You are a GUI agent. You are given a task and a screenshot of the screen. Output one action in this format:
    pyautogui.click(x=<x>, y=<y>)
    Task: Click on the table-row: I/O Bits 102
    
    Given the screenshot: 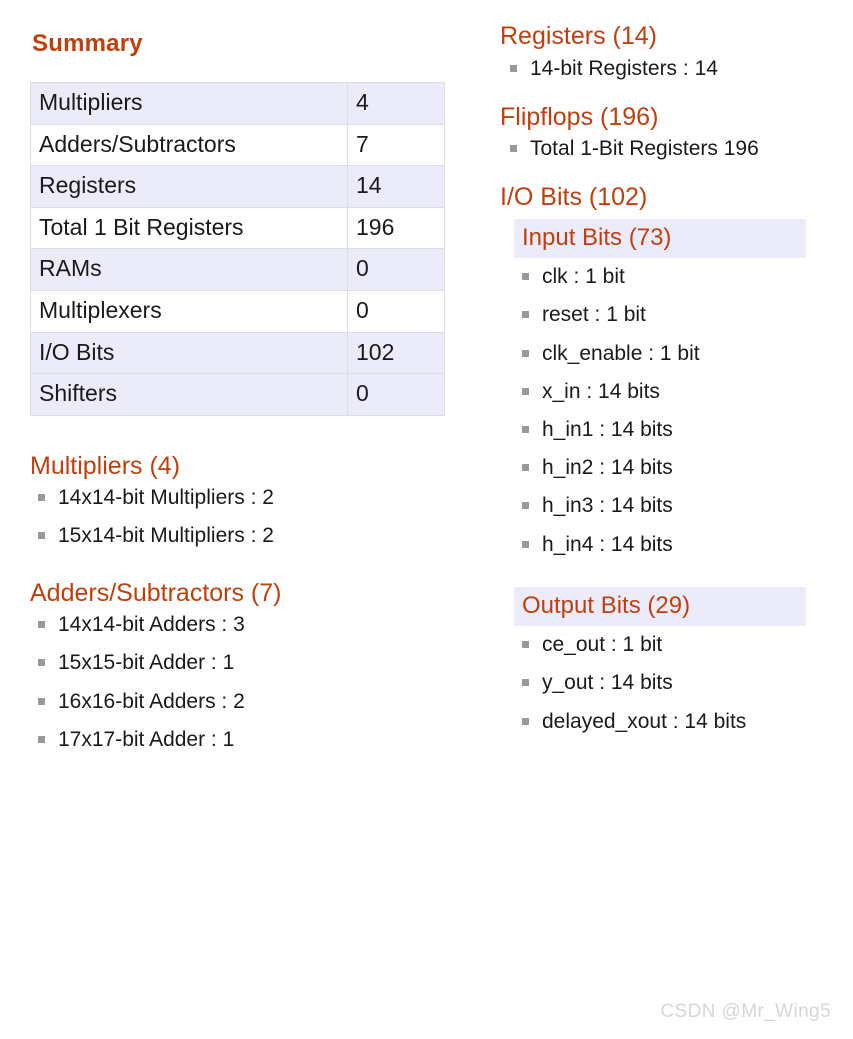 What is the action you would take?
    pyautogui.click(x=237, y=353)
    